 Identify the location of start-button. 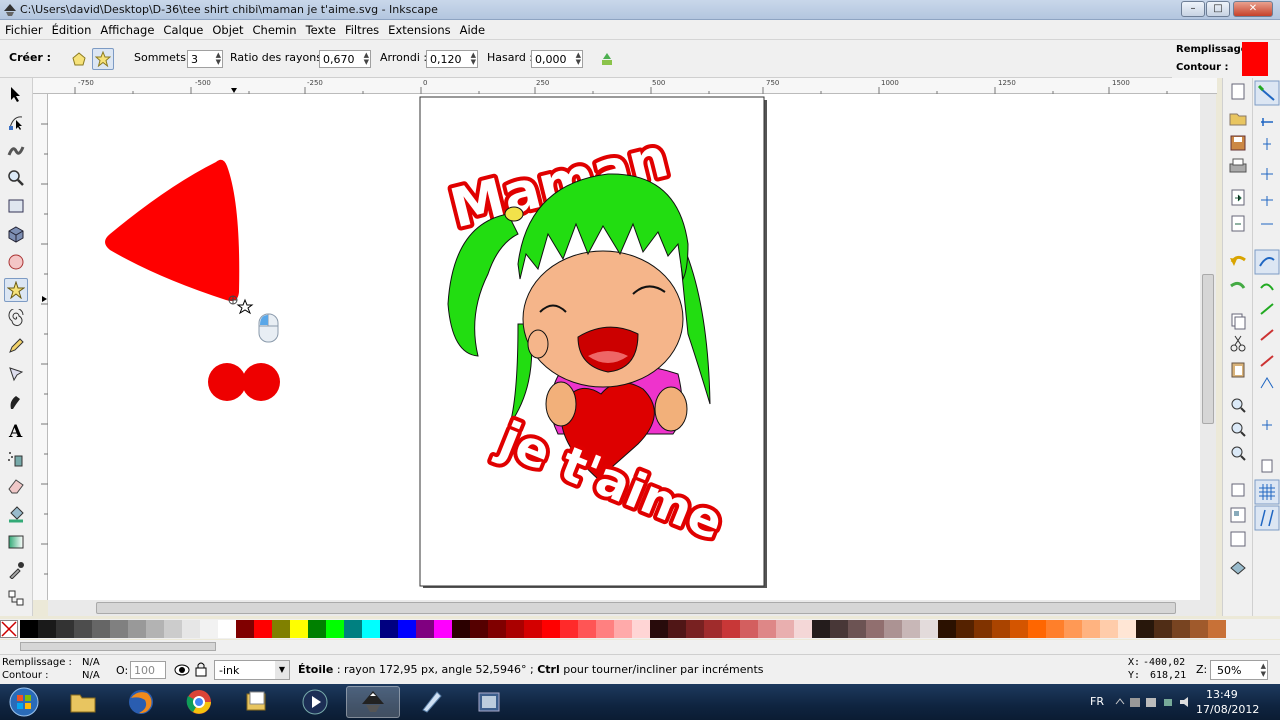
(24, 702).